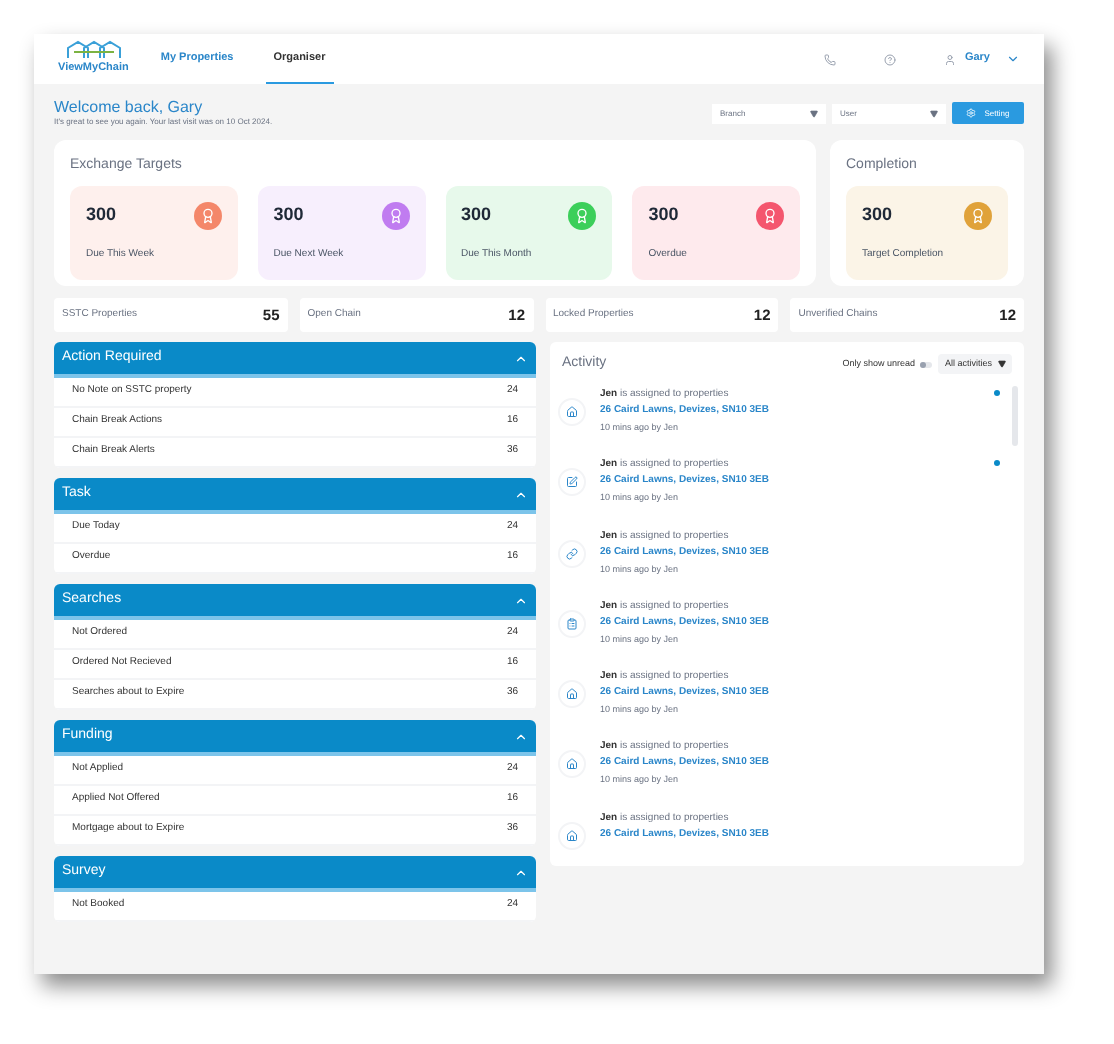 Image resolution: width=1114 pixels, height=1044 pixels. Describe the element at coordinates (572, 482) in the screenshot. I see `edit-icon` at that location.